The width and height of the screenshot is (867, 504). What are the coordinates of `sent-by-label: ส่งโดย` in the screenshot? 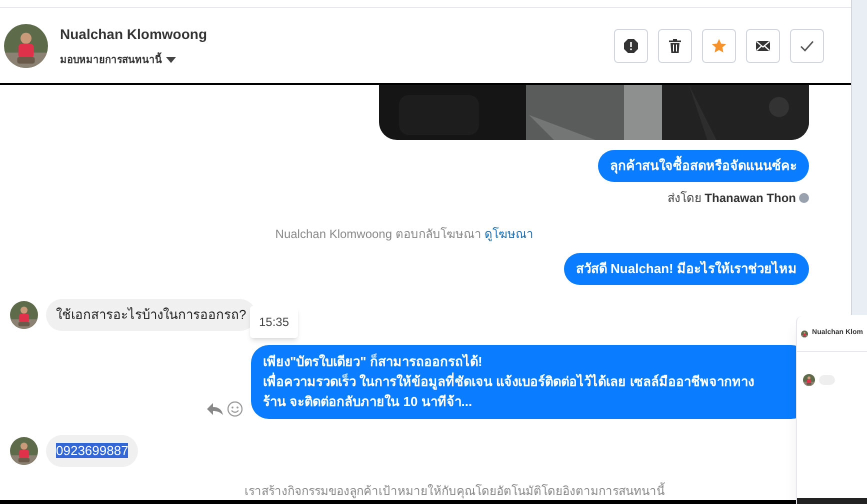 It's located at (685, 198).